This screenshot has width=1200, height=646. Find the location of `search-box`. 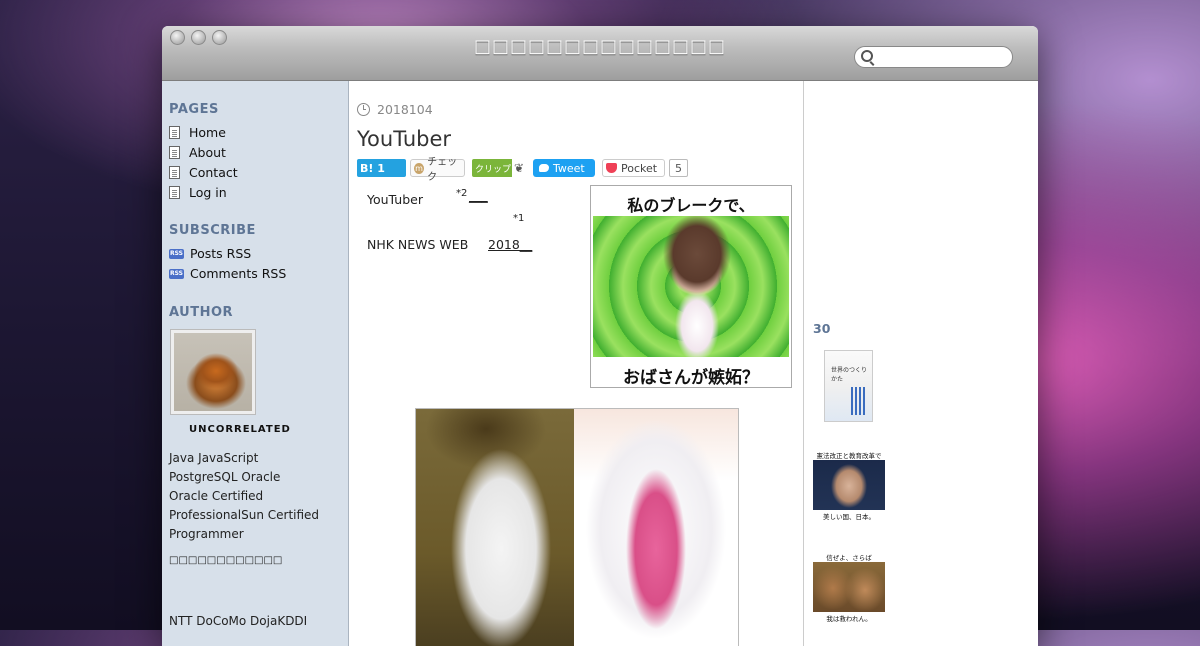

search-box is located at coordinates (933, 57).